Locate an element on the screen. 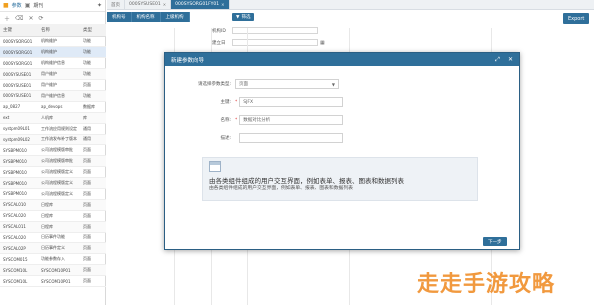 The height and width of the screenshot is (305, 594). key-label-wrap: 主键: is located at coordinates (215, 102).